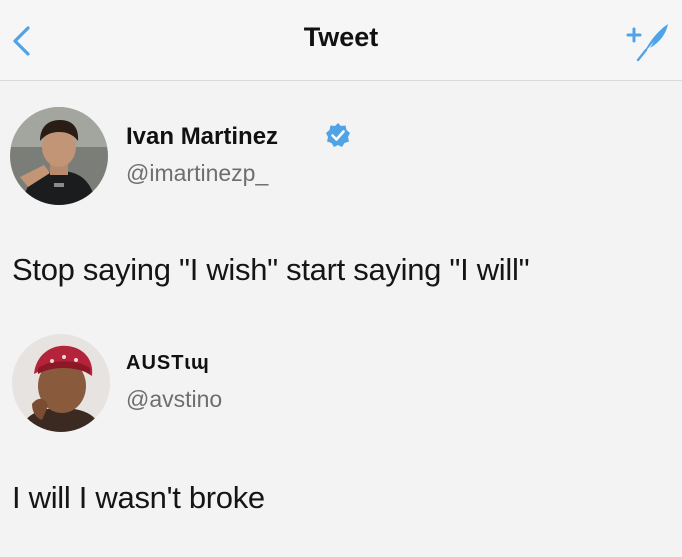  What do you see at coordinates (341, 37) in the screenshot?
I see `page-title: Tweet` at bounding box center [341, 37].